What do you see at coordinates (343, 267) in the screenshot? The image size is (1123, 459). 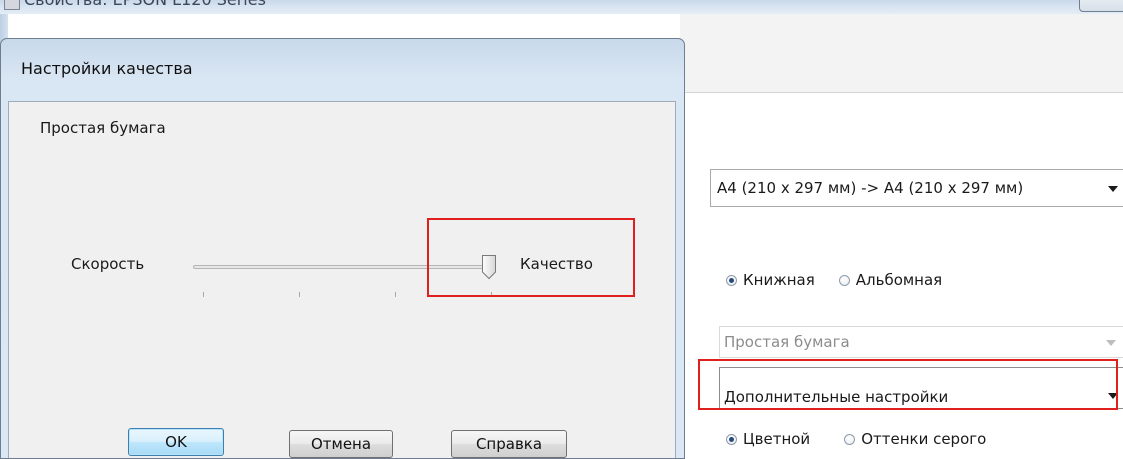 I see `quality-slider-track` at bounding box center [343, 267].